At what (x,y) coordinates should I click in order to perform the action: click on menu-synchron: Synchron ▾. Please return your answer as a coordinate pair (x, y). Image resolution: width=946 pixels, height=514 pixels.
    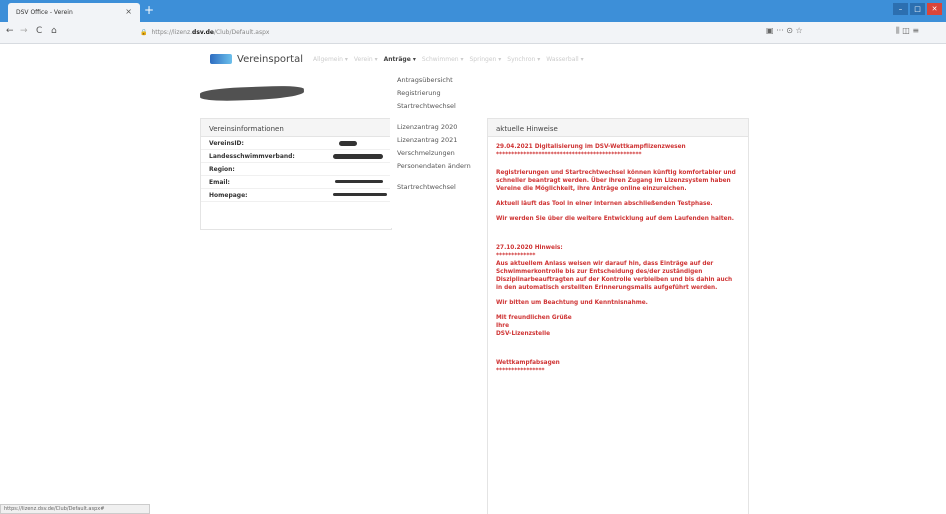
    Looking at the image, I should click on (523, 59).